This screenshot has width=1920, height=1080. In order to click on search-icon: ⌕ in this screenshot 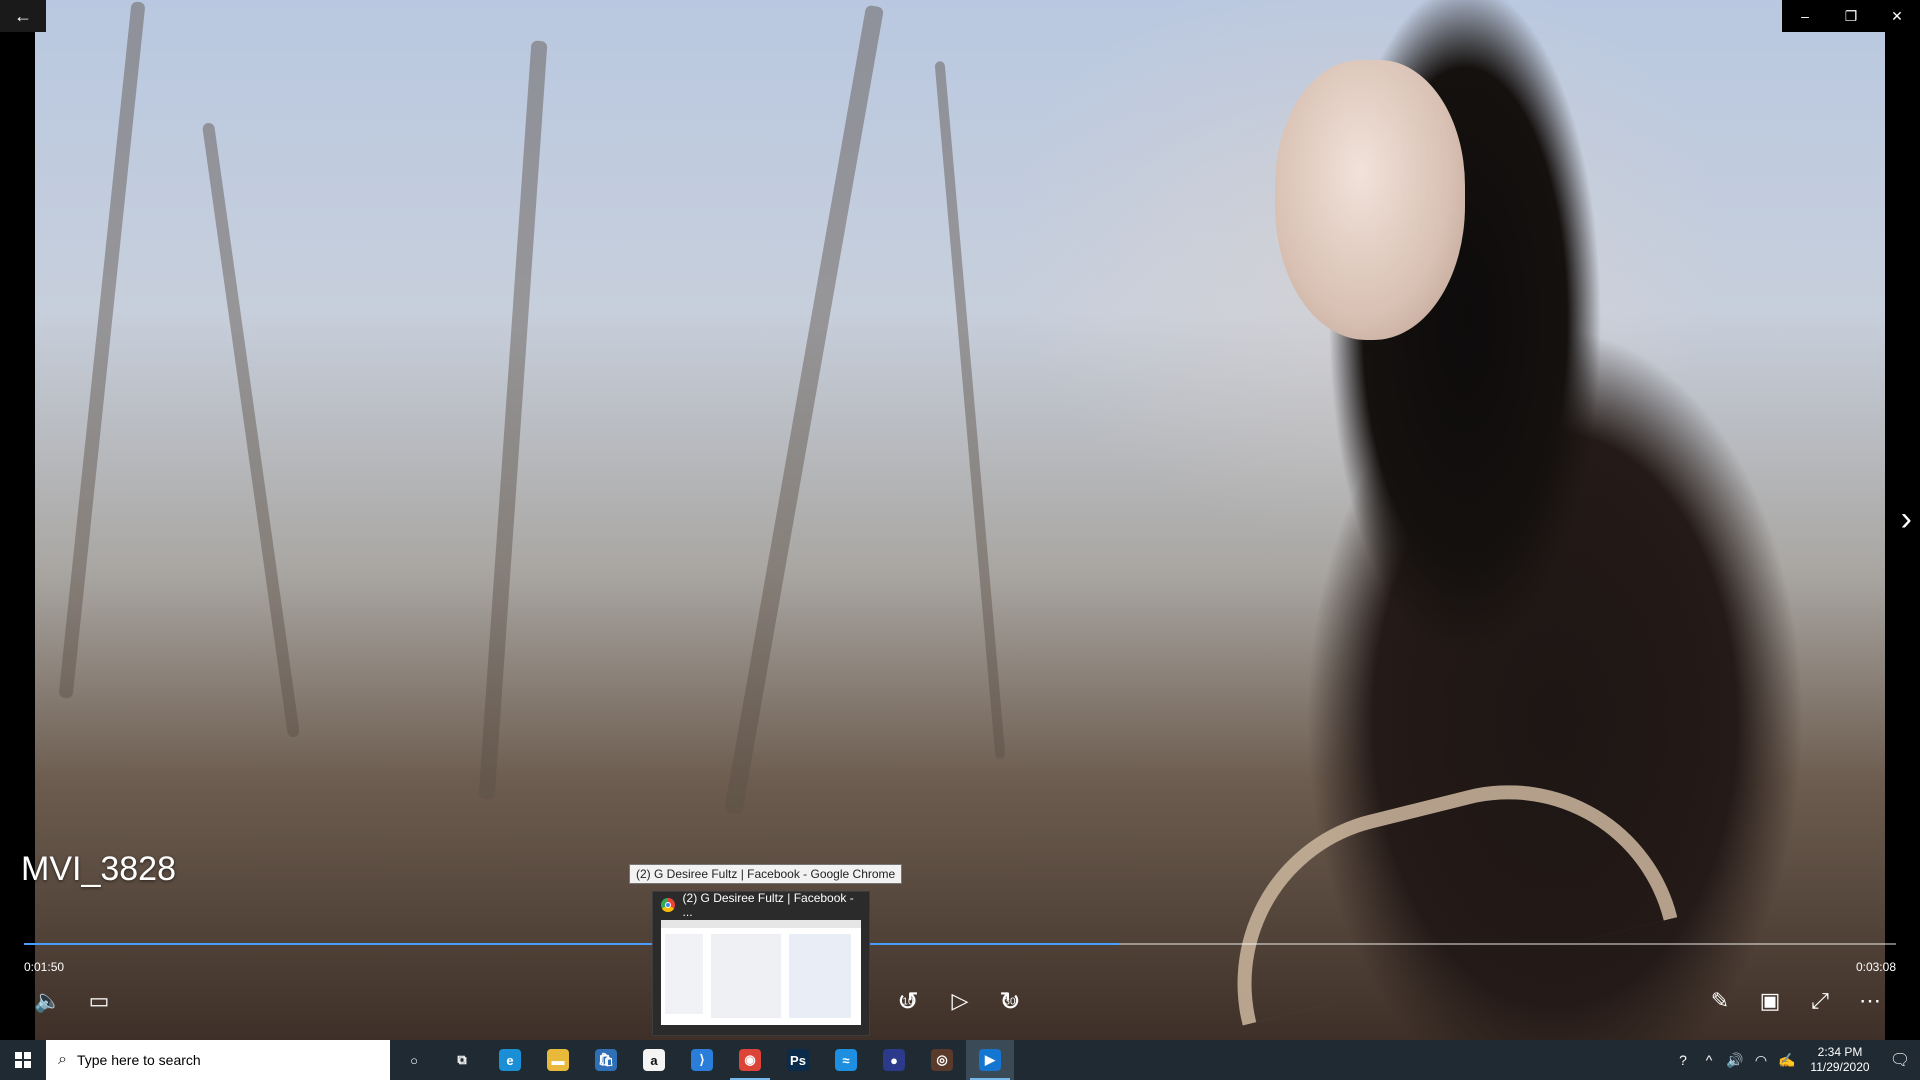, I will do `click(62, 1059)`.